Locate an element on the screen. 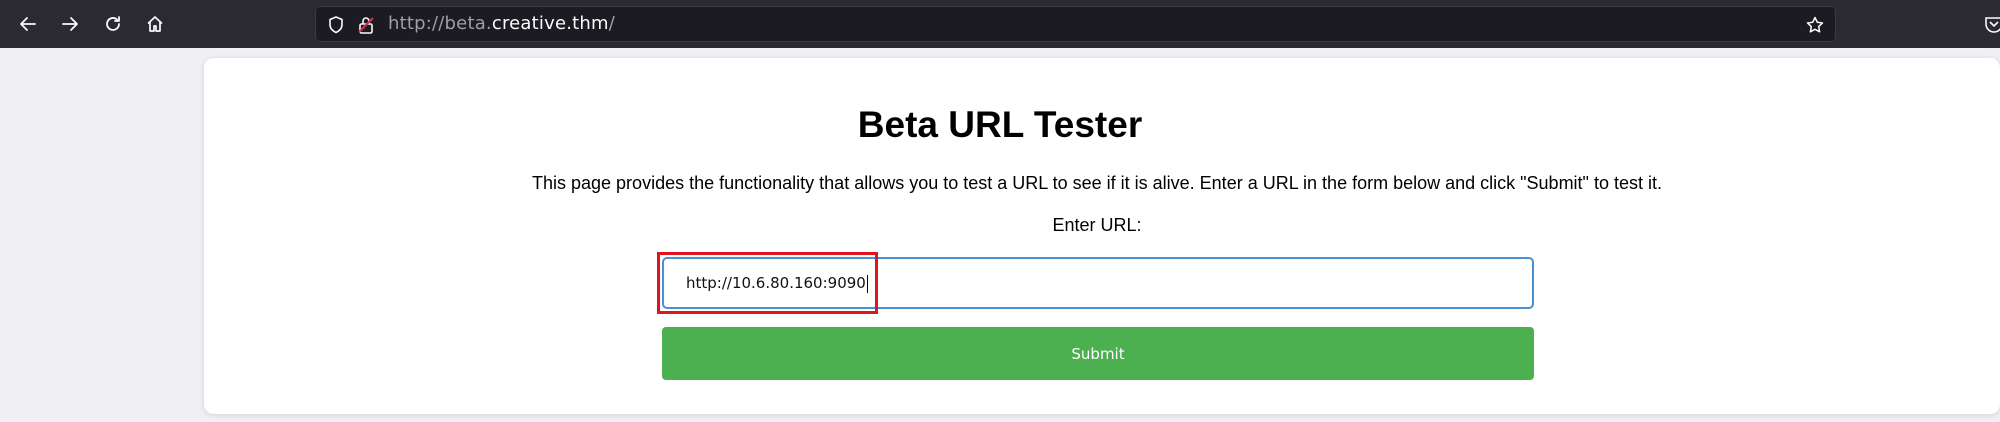 Image resolution: width=2000 pixels, height=422 pixels. home-button is located at coordinates (155, 24).